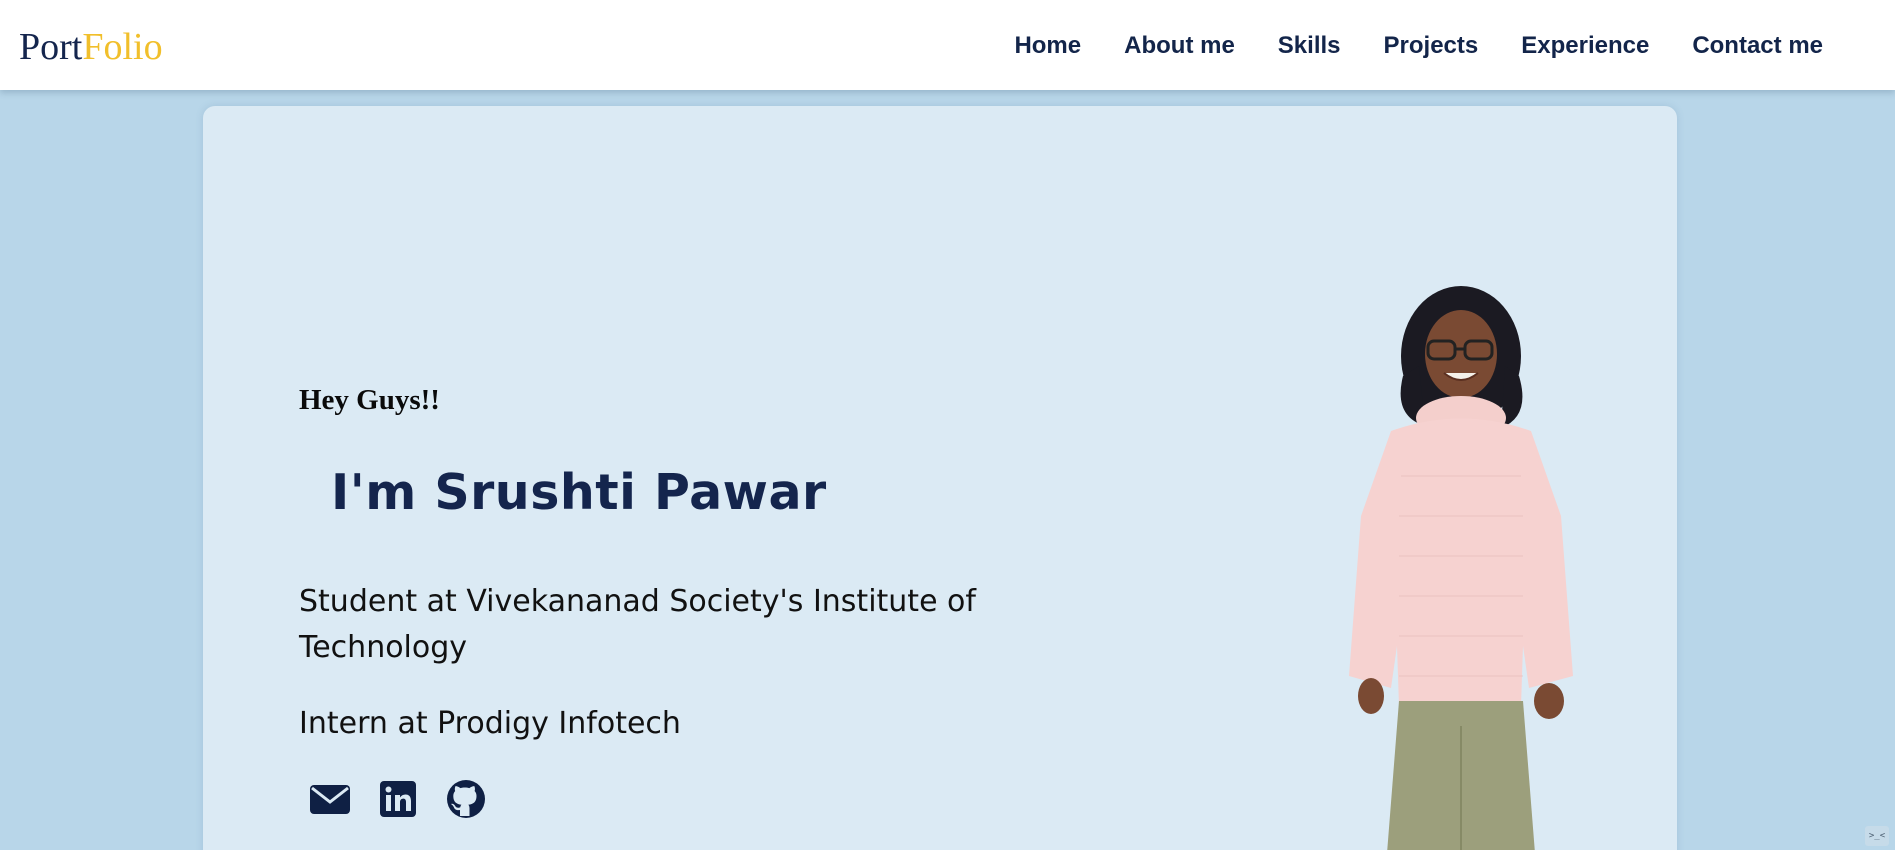 The height and width of the screenshot is (850, 1895). Describe the element at coordinates (51, 47) in the screenshot. I see `logo-text-port: Port` at that location.